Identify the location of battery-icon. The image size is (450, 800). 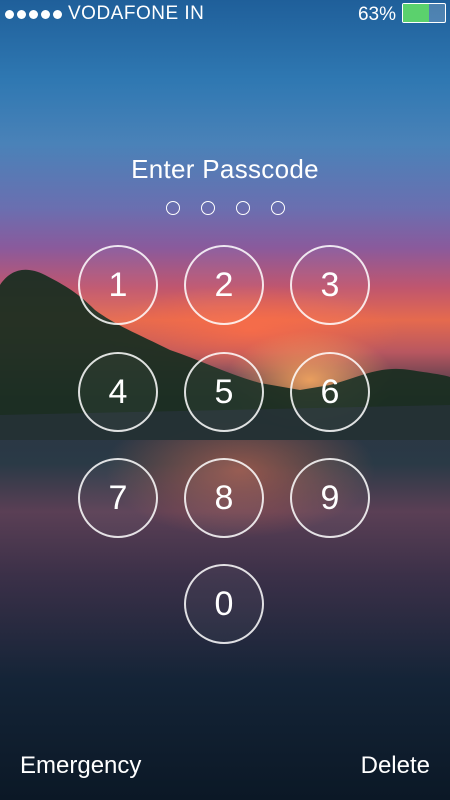
(424, 13).